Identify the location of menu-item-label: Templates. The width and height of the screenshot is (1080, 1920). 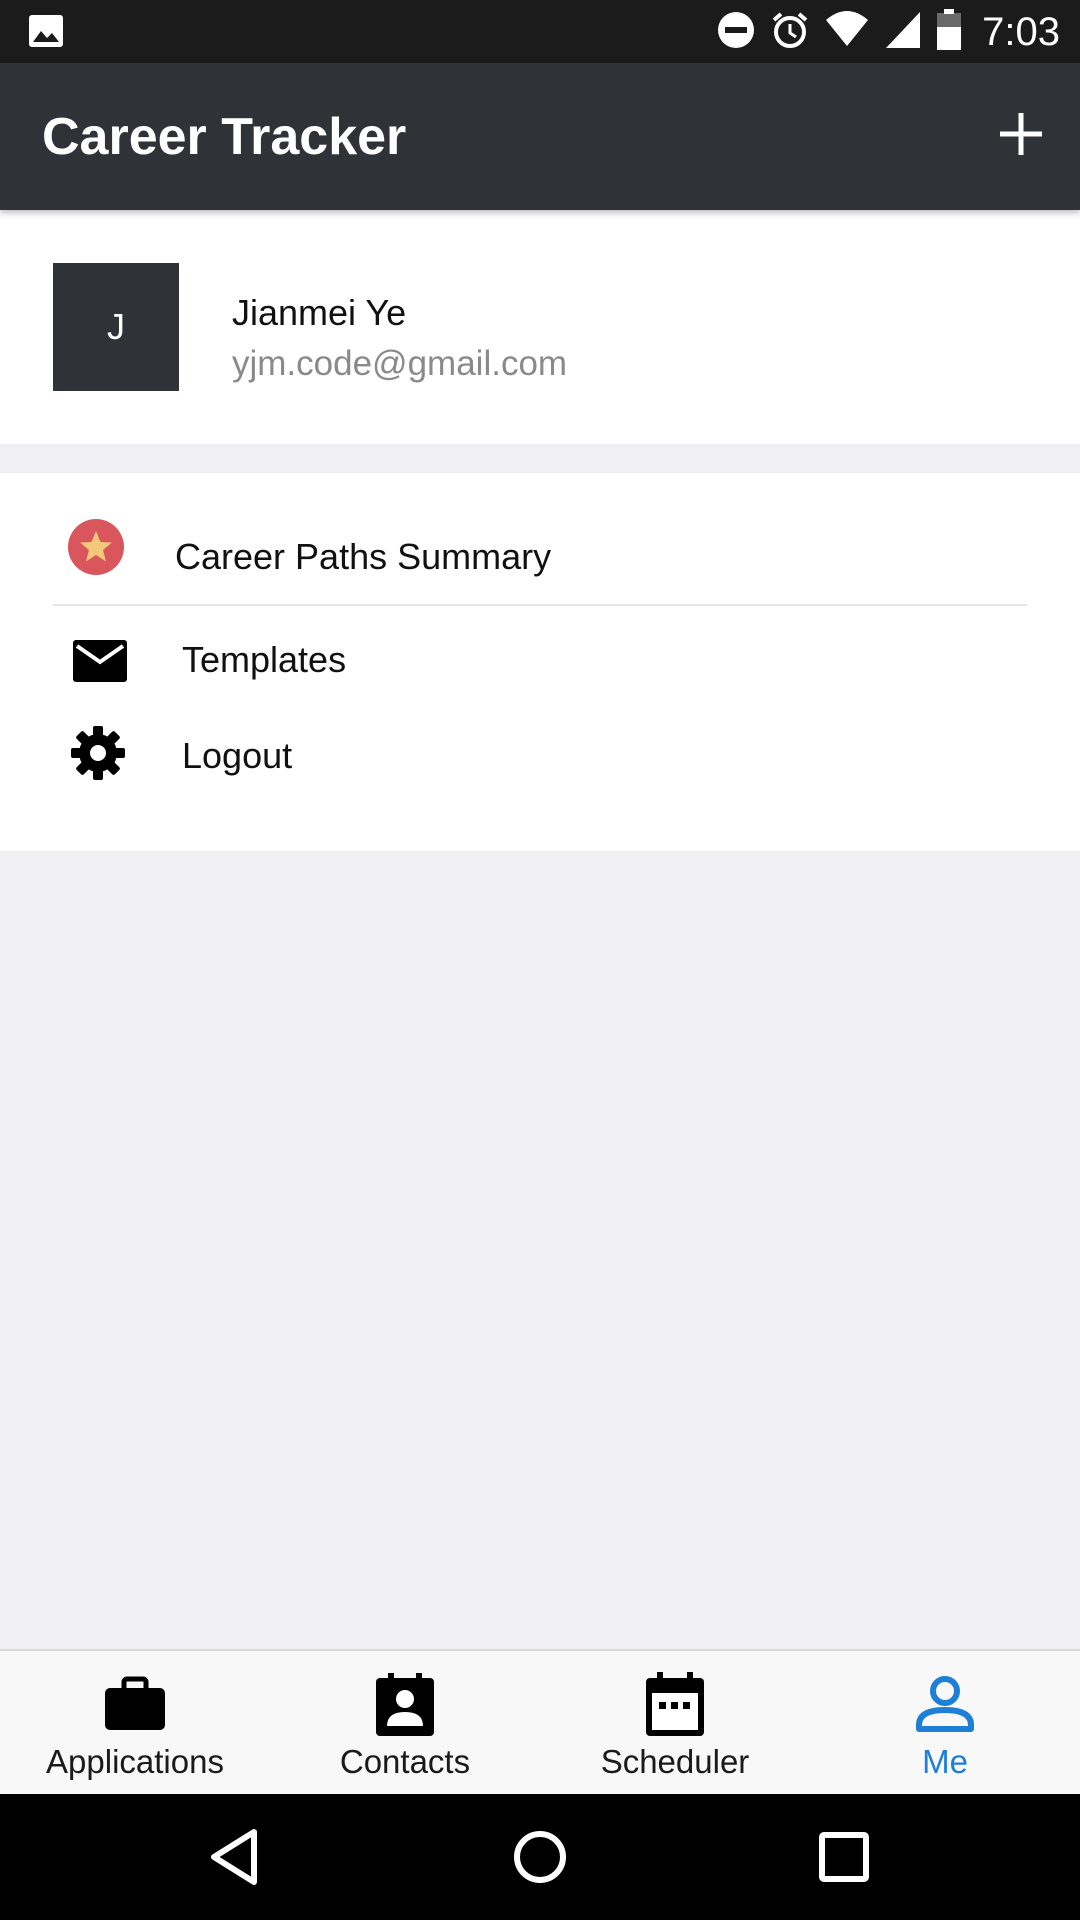
(264, 659).